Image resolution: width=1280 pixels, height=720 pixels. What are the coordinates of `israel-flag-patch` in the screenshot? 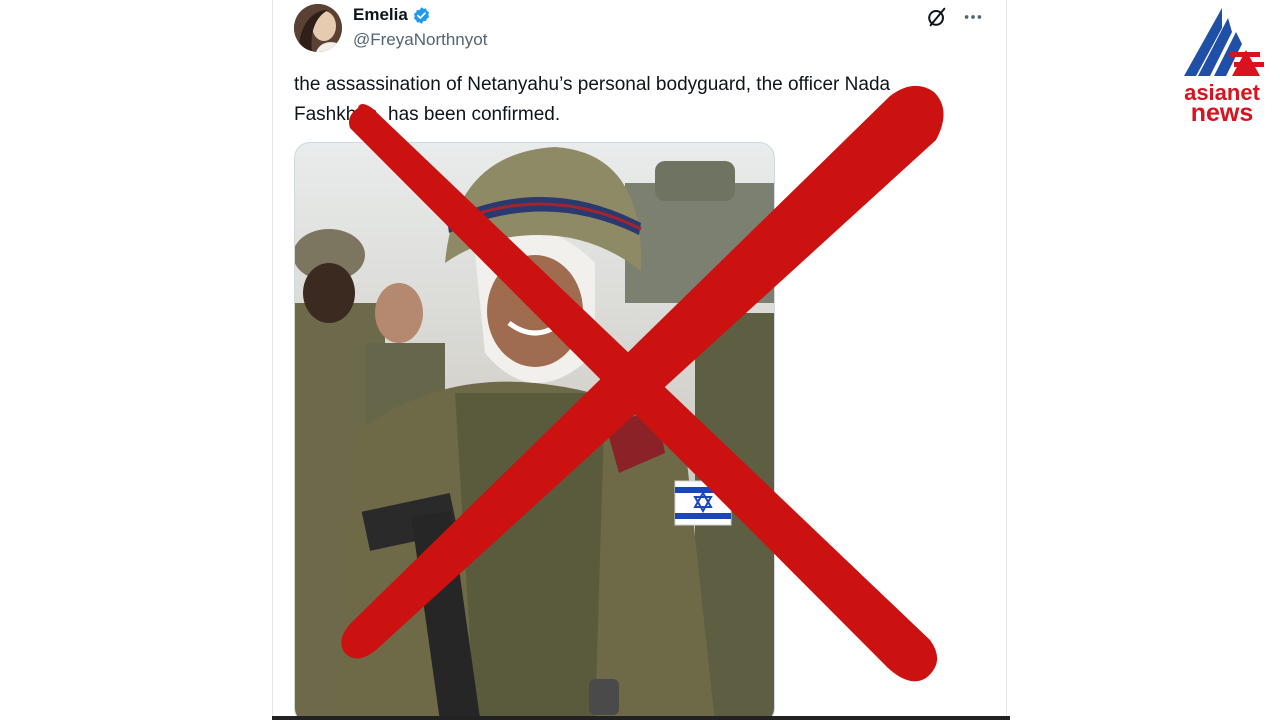 It's located at (703, 503).